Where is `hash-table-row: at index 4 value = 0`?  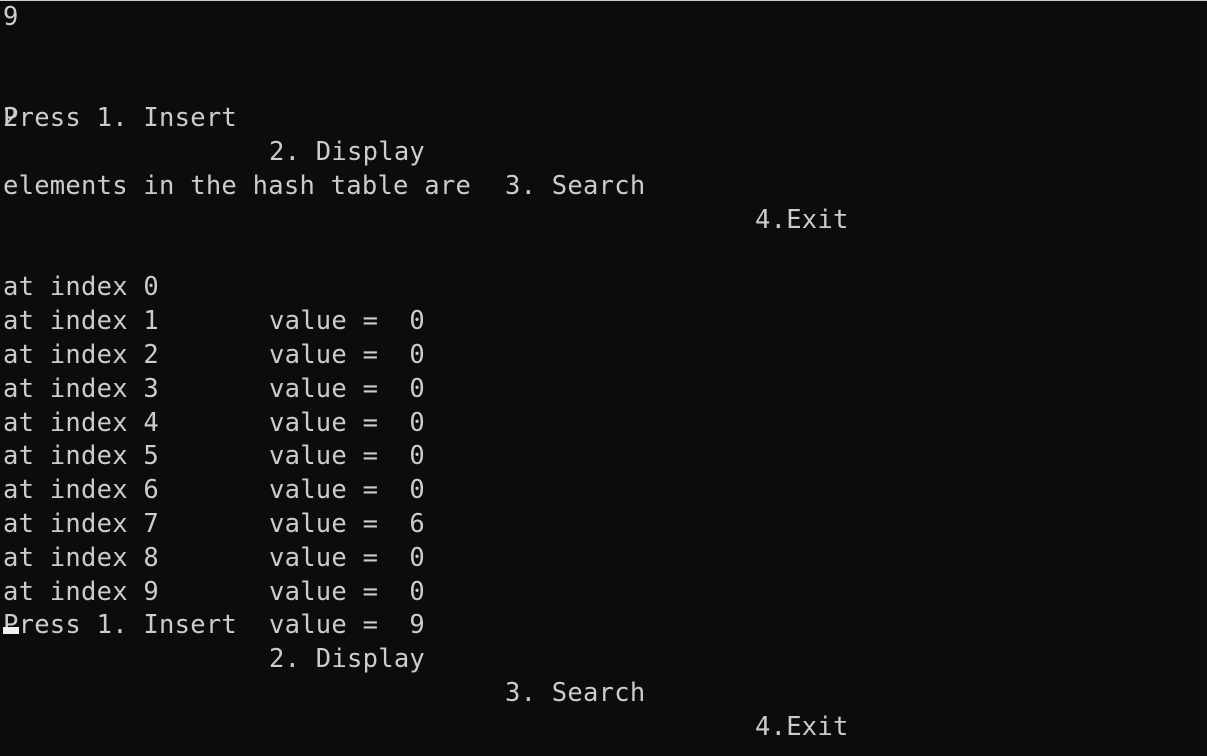 hash-table-row: at index 4 value = 0 is located at coordinates (605, 422).